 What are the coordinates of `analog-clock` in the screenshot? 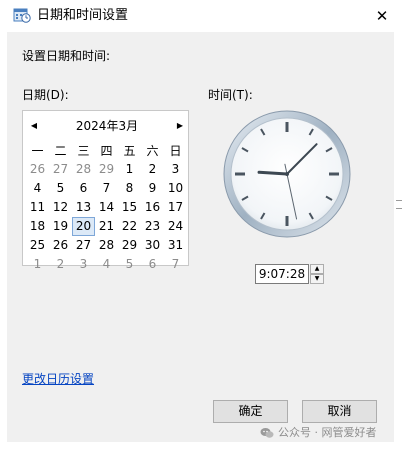 It's located at (287, 174).